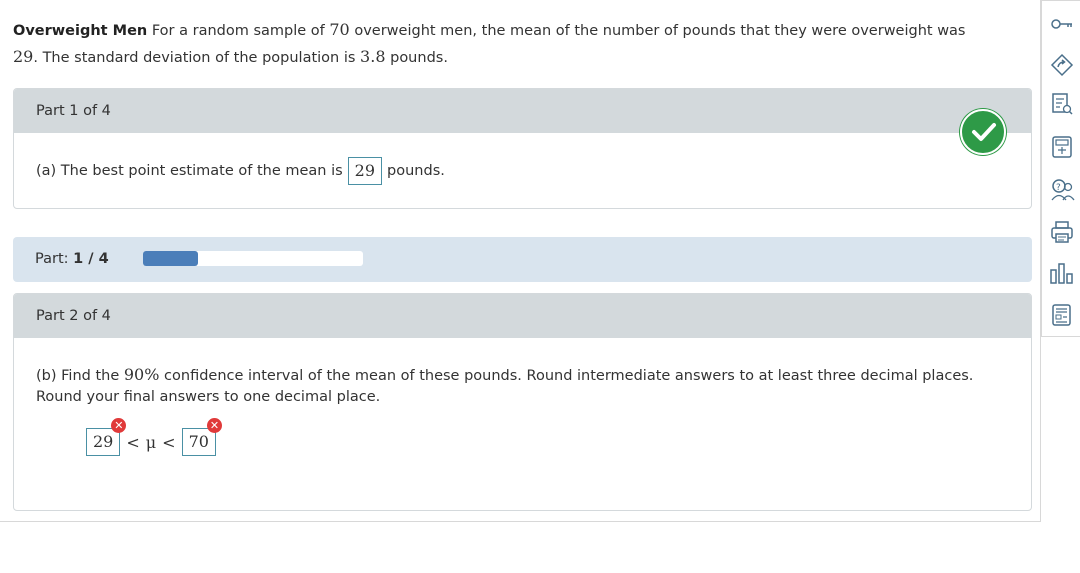 This screenshot has width=1080, height=573. What do you see at coordinates (522, 259) in the screenshot?
I see `part-progress: Part: 1 / 4` at bounding box center [522, 259].